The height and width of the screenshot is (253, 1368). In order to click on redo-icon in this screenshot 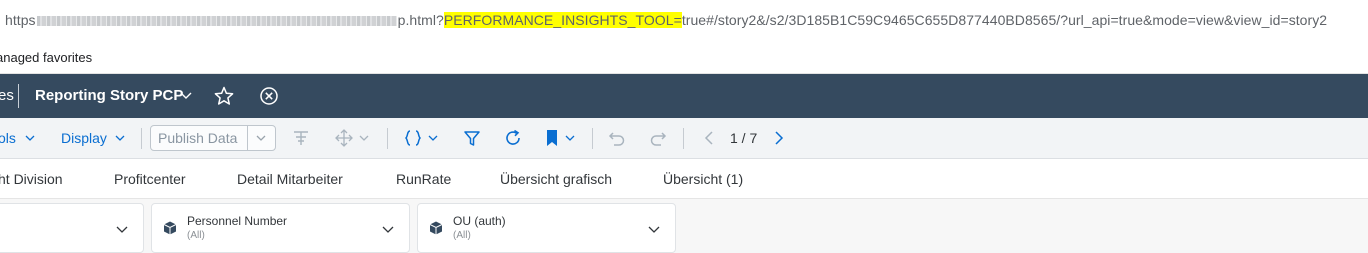, I will do `click(658, 138)`.